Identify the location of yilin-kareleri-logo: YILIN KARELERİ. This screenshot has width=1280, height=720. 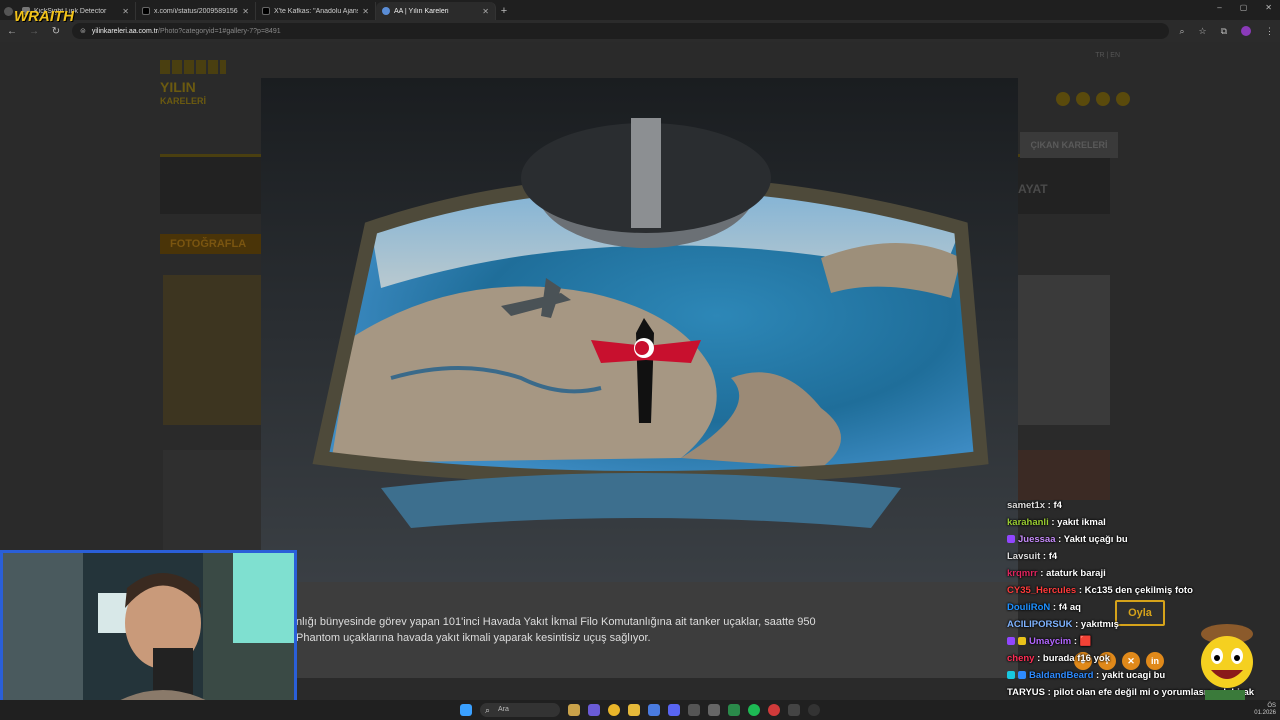
(193, 93).